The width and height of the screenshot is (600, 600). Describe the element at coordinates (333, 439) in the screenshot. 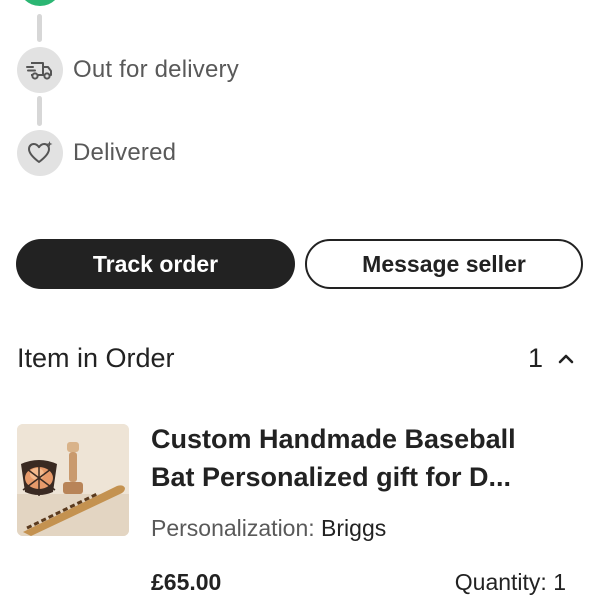

I see `item-title-line-1: Custom Handmade Baseball` at that location.